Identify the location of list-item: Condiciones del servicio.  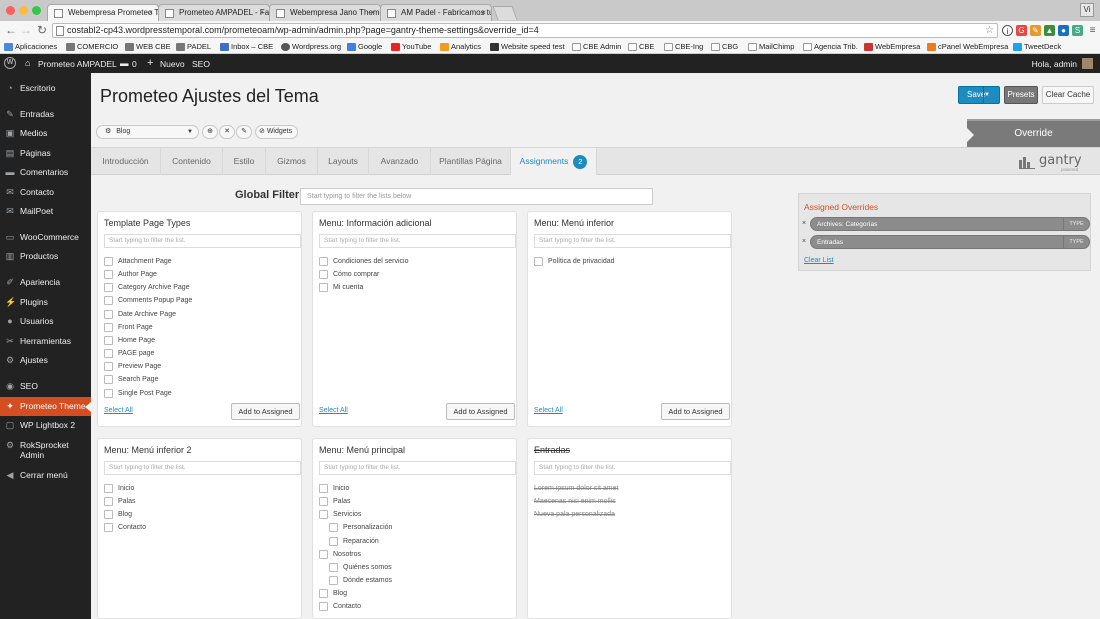
(363, 261).